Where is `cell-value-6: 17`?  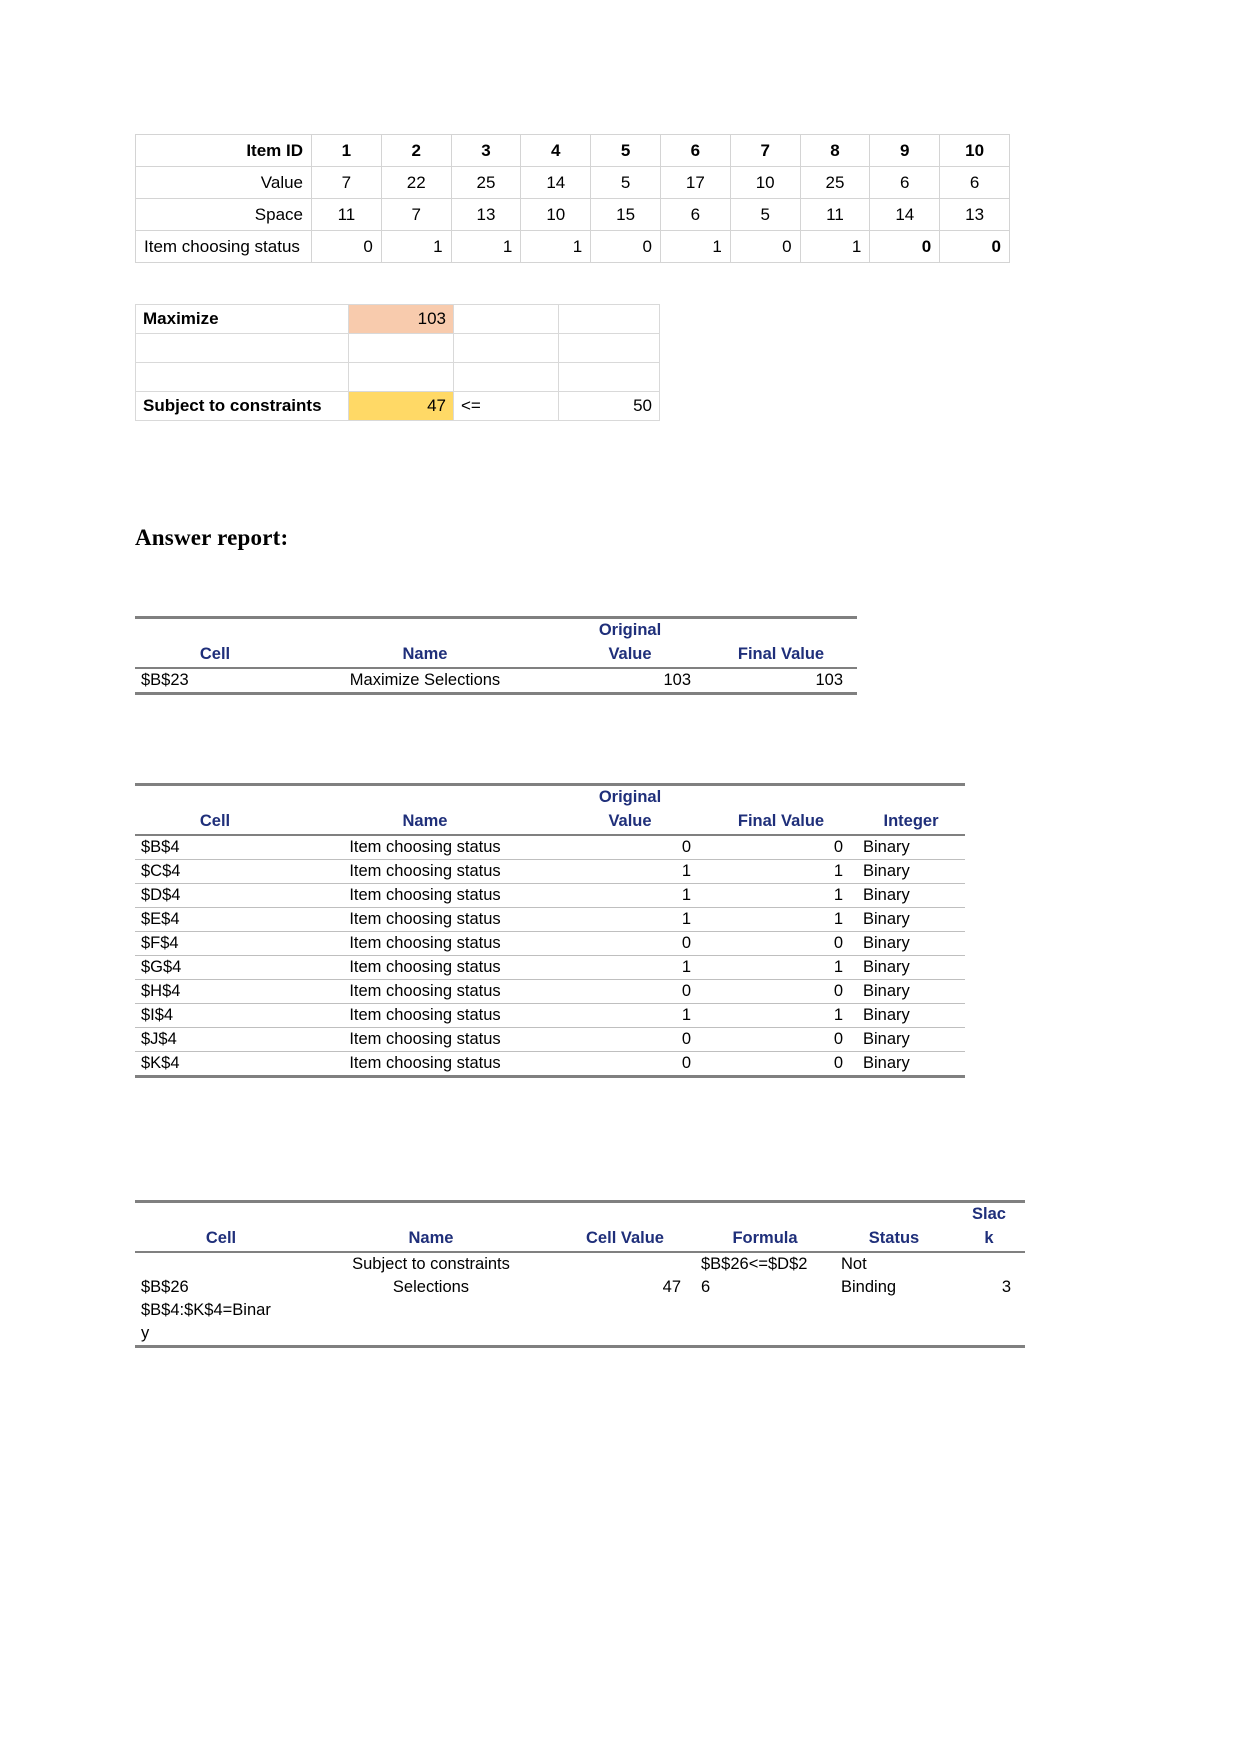
cell-value-6: 17 is located at coordinates (695, 182).